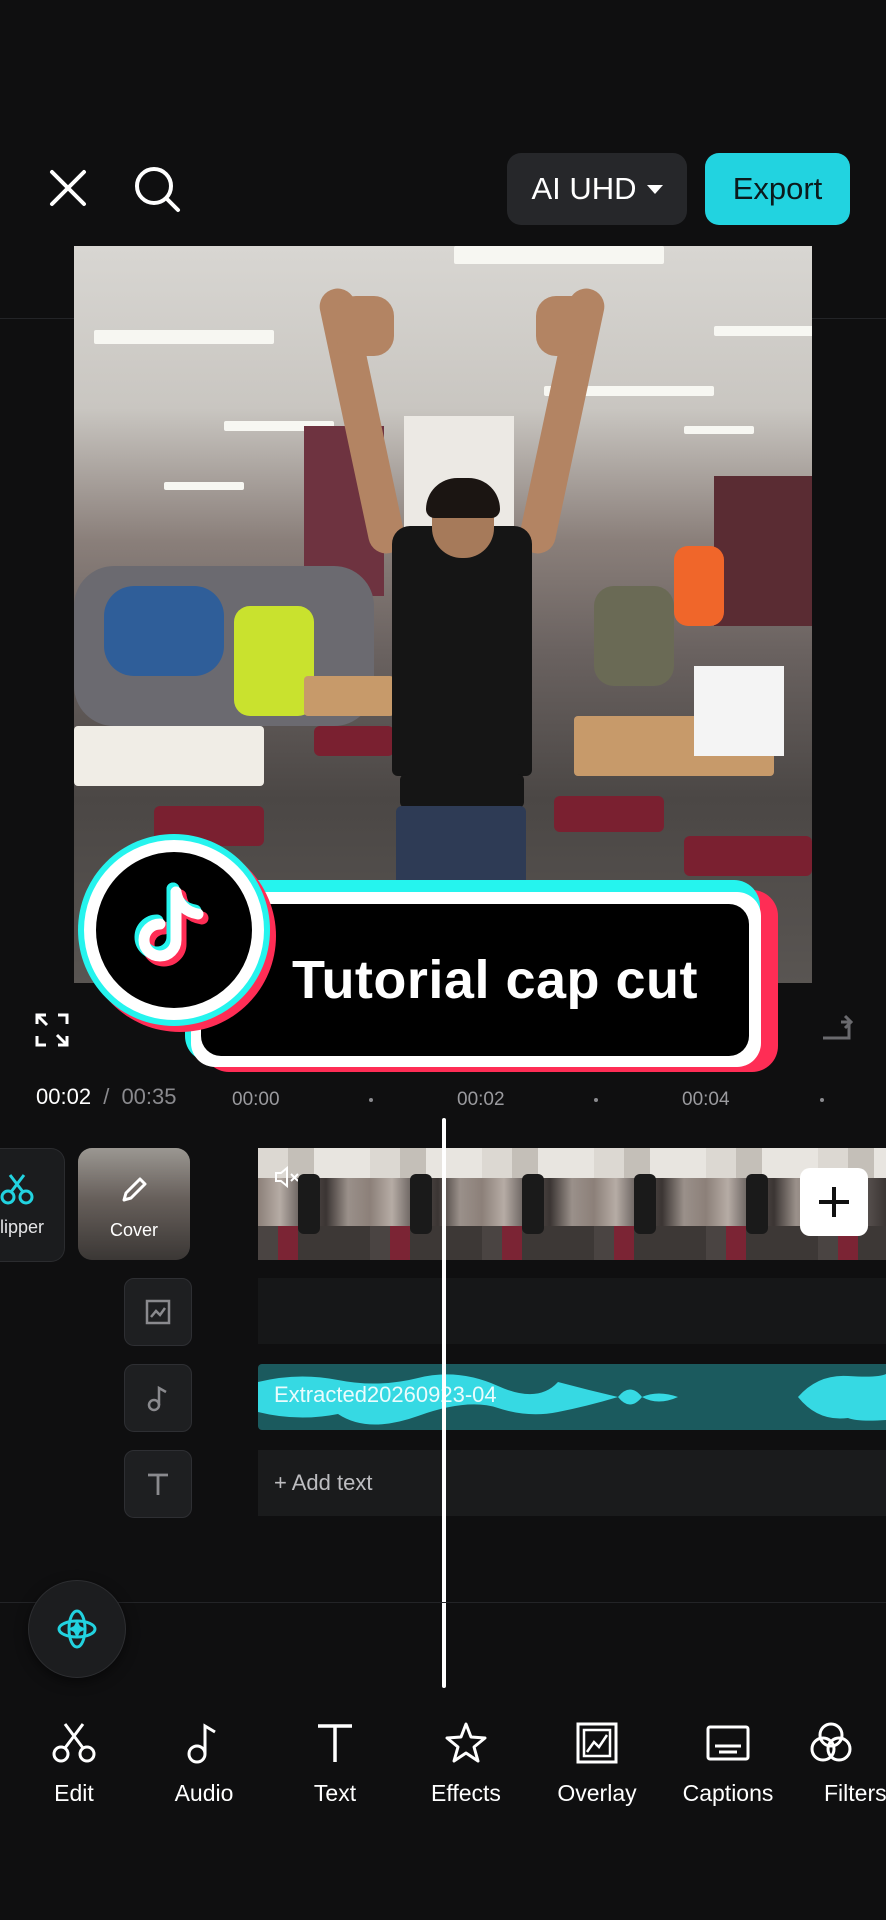 The height and width of the screenshot is (1920, 886). I want to click on cover-label: Cover, so click(133, 1230).